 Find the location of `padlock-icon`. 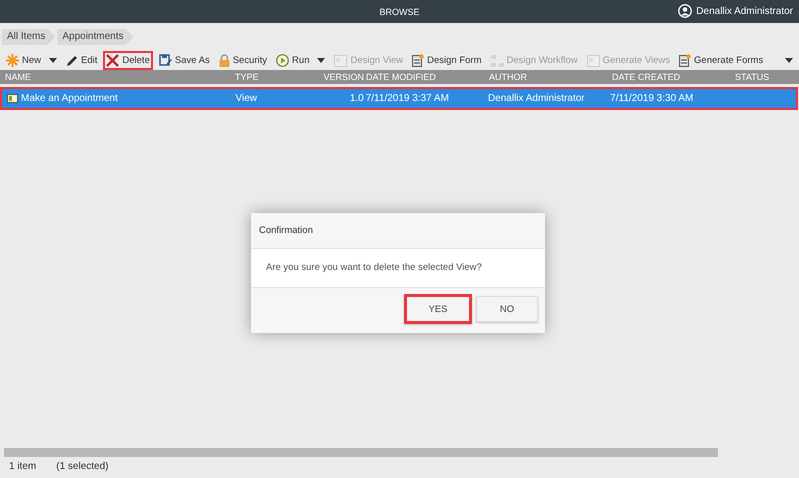

padlock-icon is located at coordinates (224, 60).